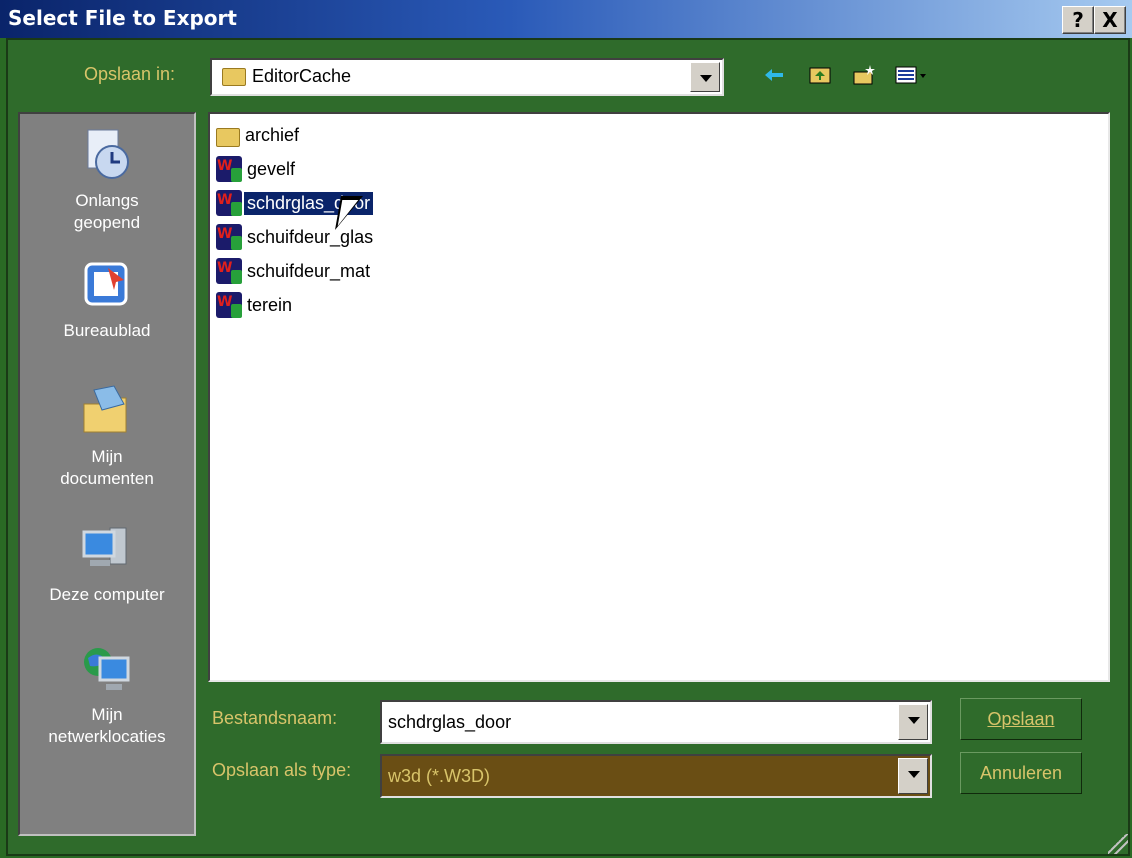 The height and width of the screenshot is (858, 1132). Describe the element at coordinates (104, 546) in the screenshot. I see `computer-icon` at that location.